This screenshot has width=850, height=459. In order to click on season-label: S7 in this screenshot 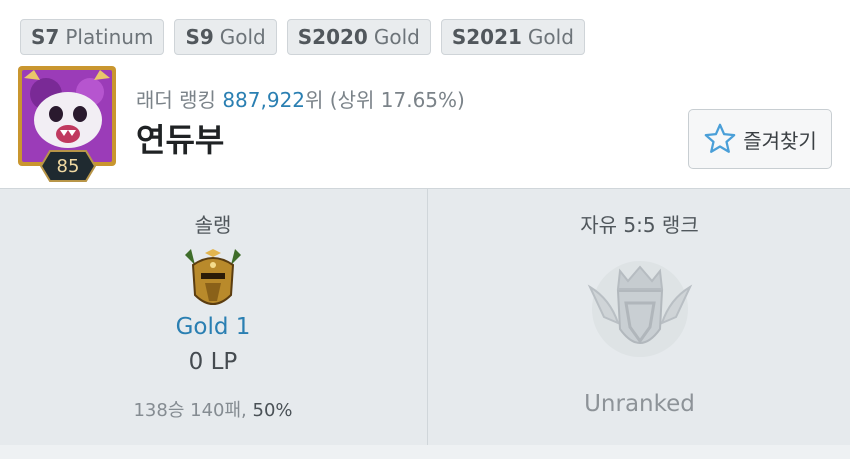, I will do `click(45, 37)`.